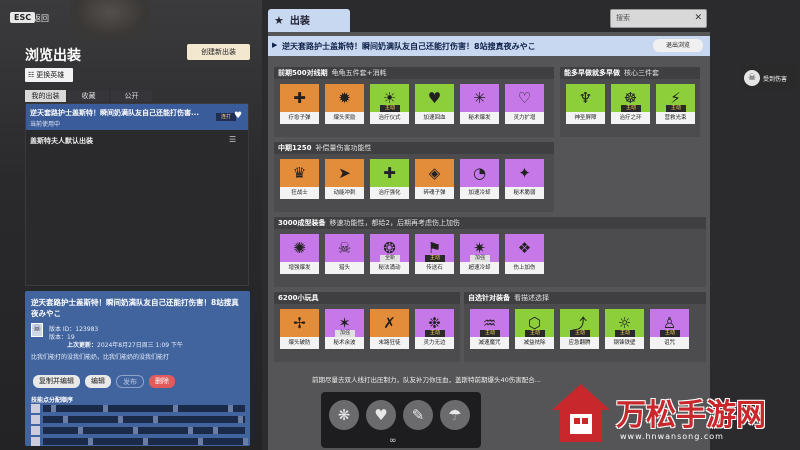 This screenshot has height=450, width=800. I want to click on item-name: 秘术余波, so click(344, 343).